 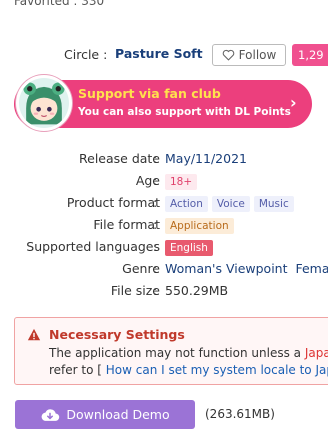 I want to click on circle-label: Circle :, so click(x=86, y=54).